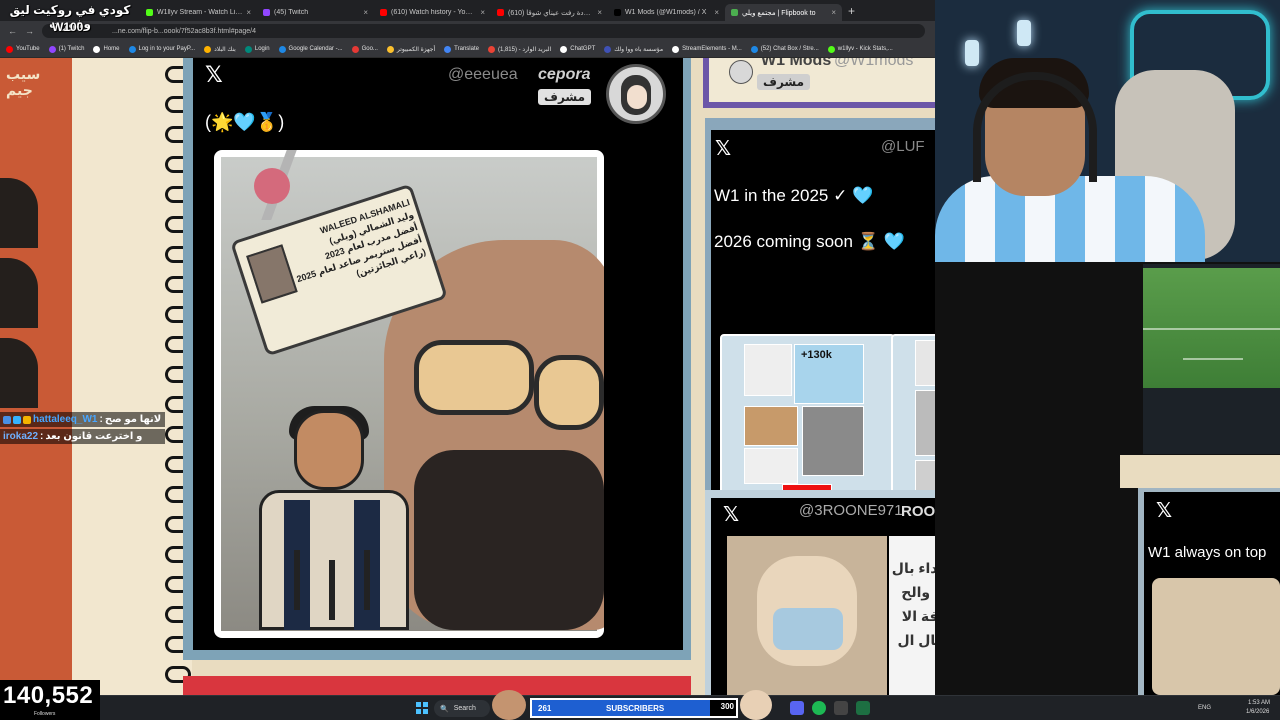  Describe the element at coordinates (27, 419) in the screenshot. I see `chat-badge-icon` at that location.